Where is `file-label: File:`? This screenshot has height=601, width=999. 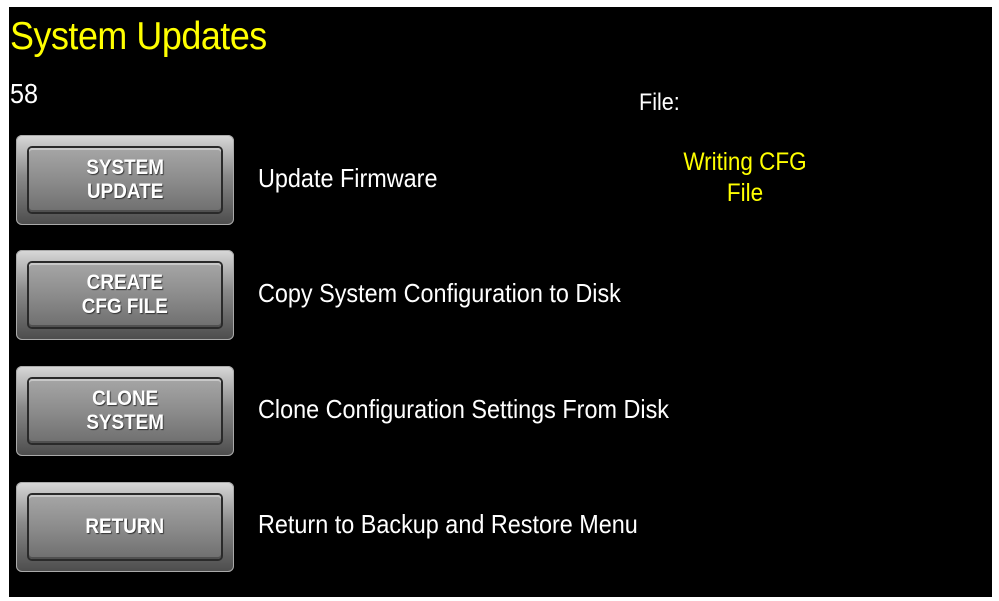
file-label: File: is located at coordinates (659, 102).